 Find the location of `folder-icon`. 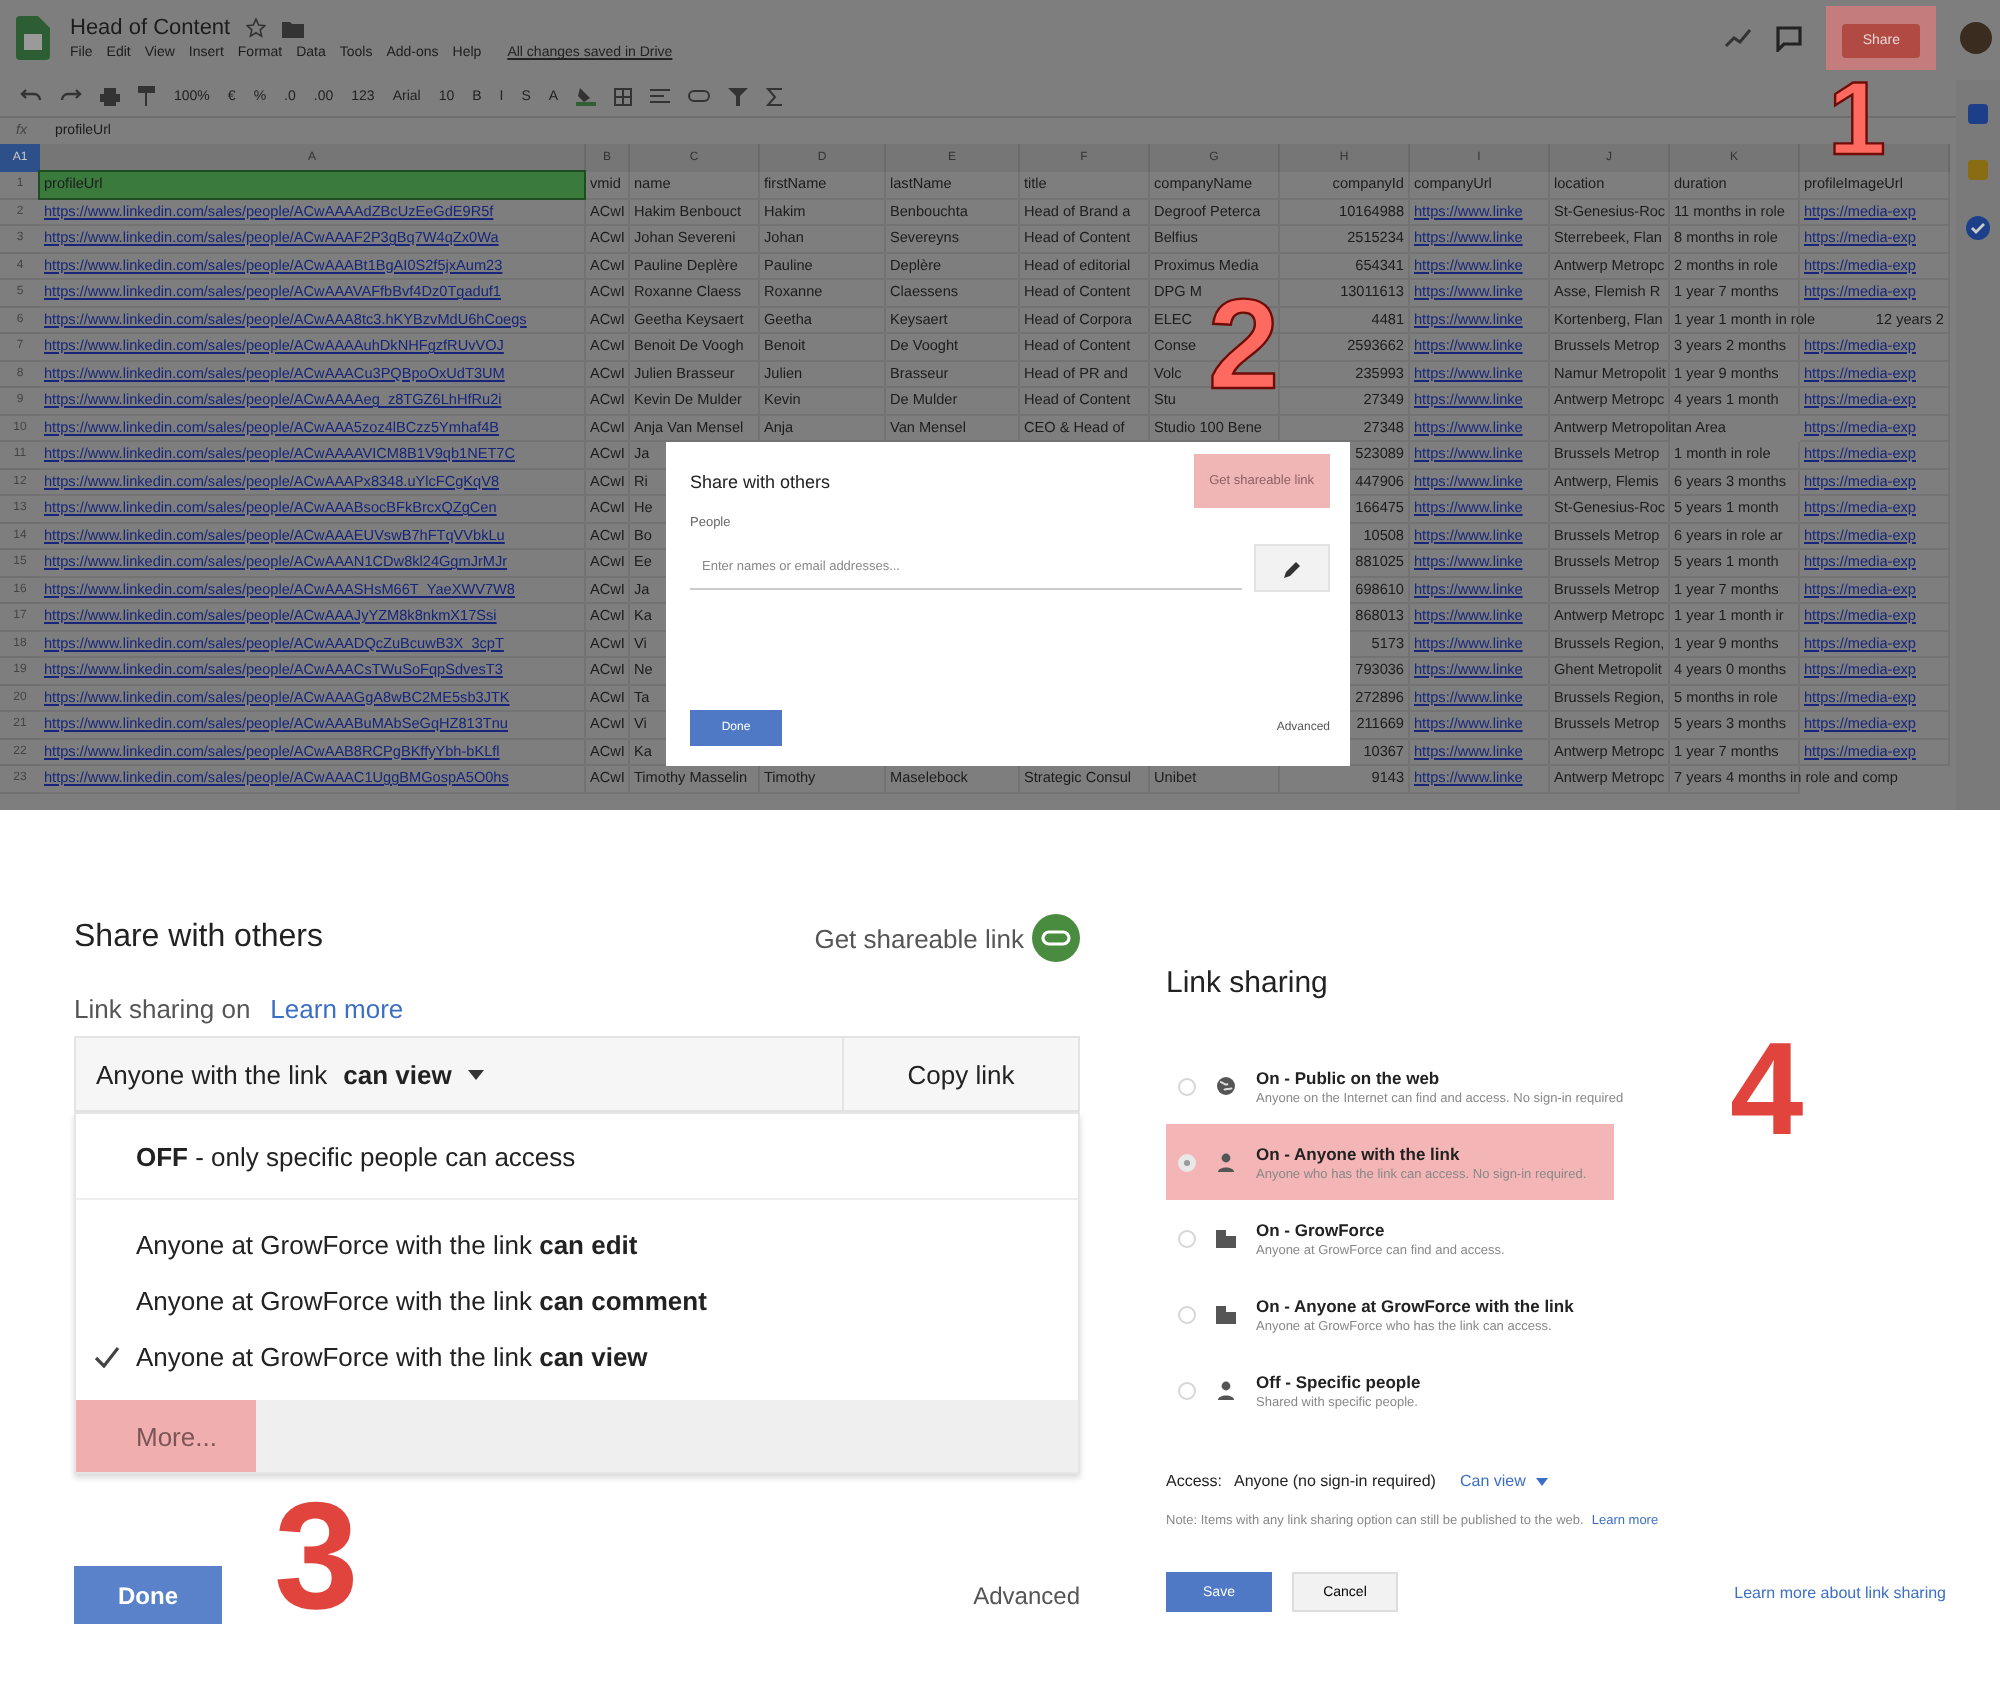

folder-icon is located at coordinates (293, 28).